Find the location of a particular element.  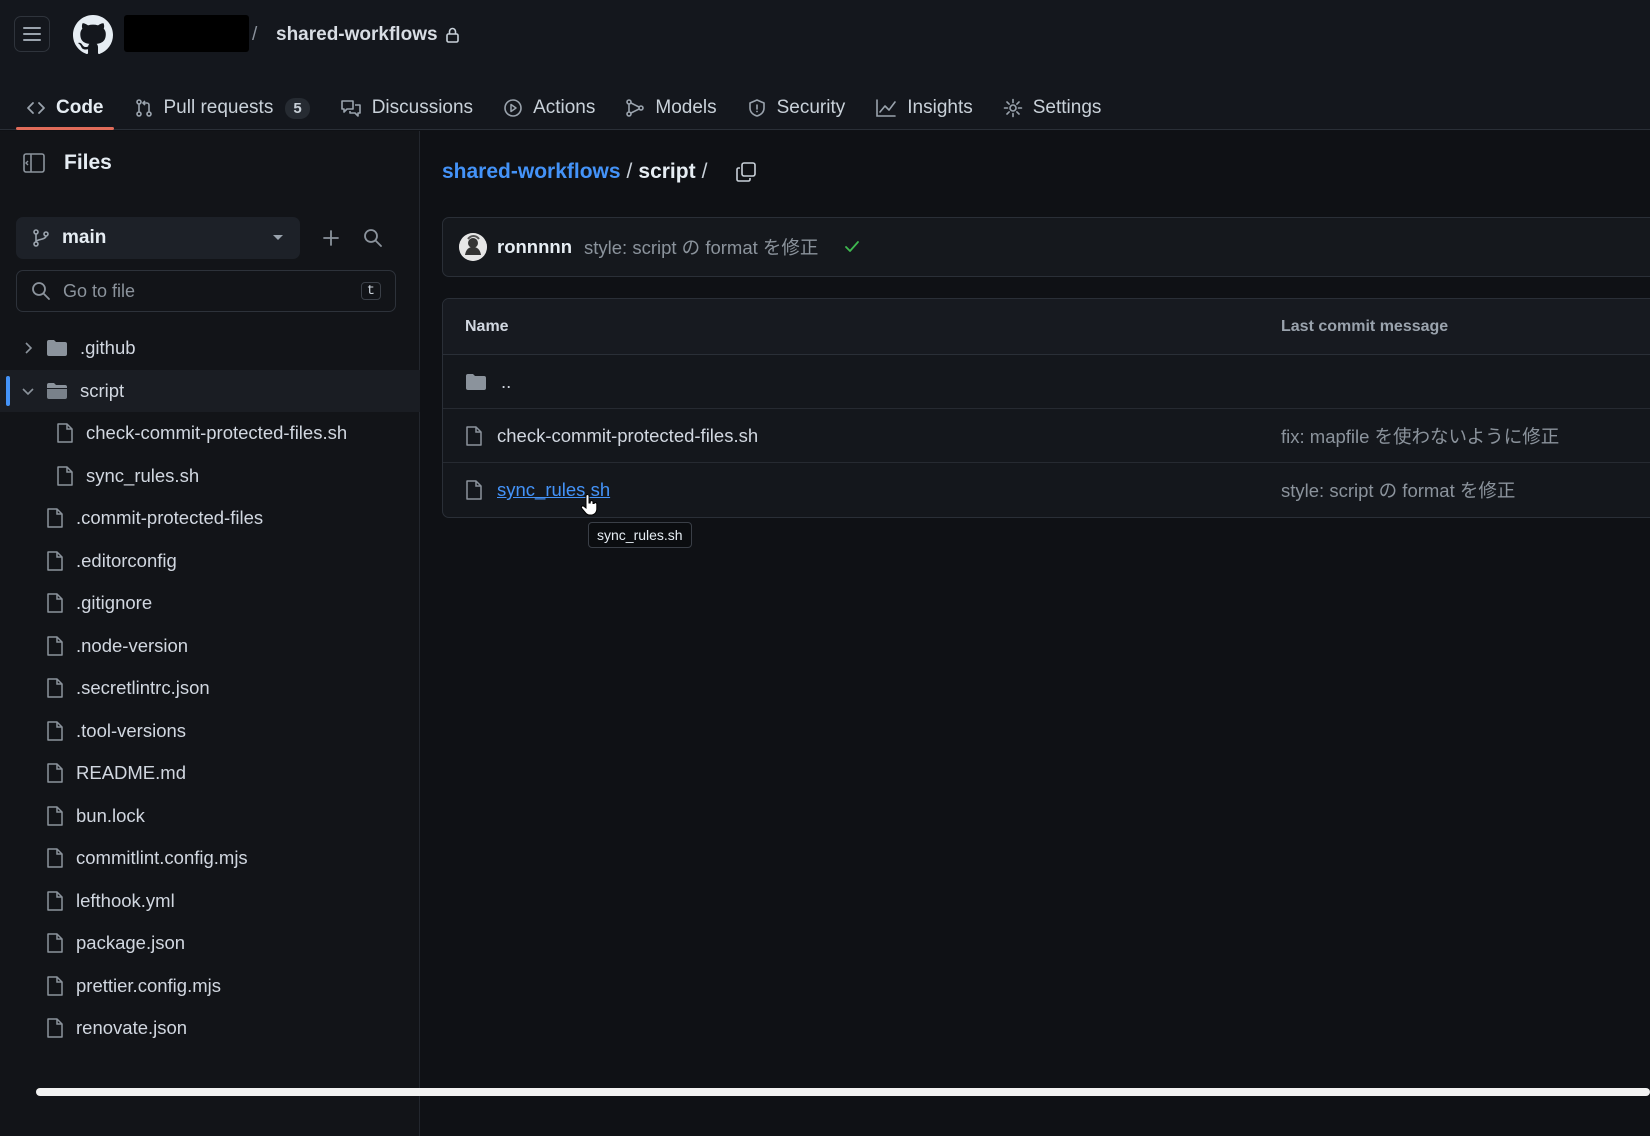

horizontal-scrollbar is located at coordinates (843, 1092).